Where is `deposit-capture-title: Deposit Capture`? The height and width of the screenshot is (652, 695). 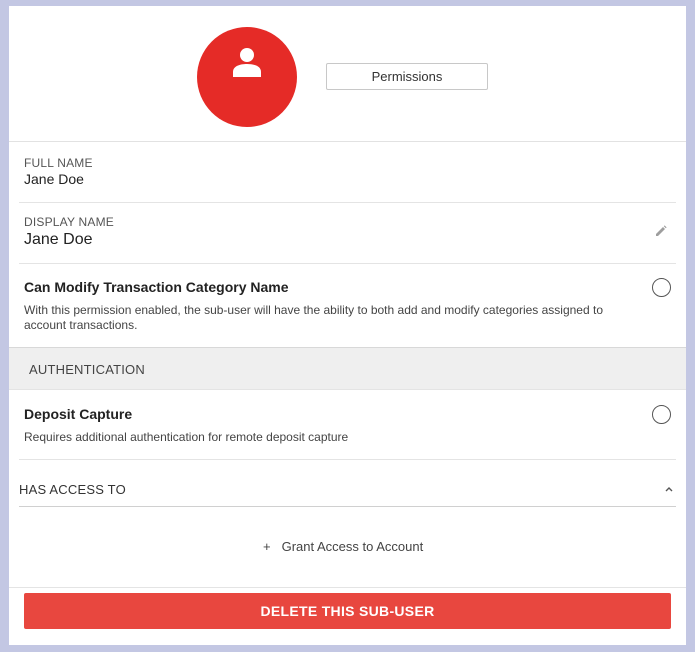 deposit-capture-title: Deposit Capture is located at coordinates (78, 414).